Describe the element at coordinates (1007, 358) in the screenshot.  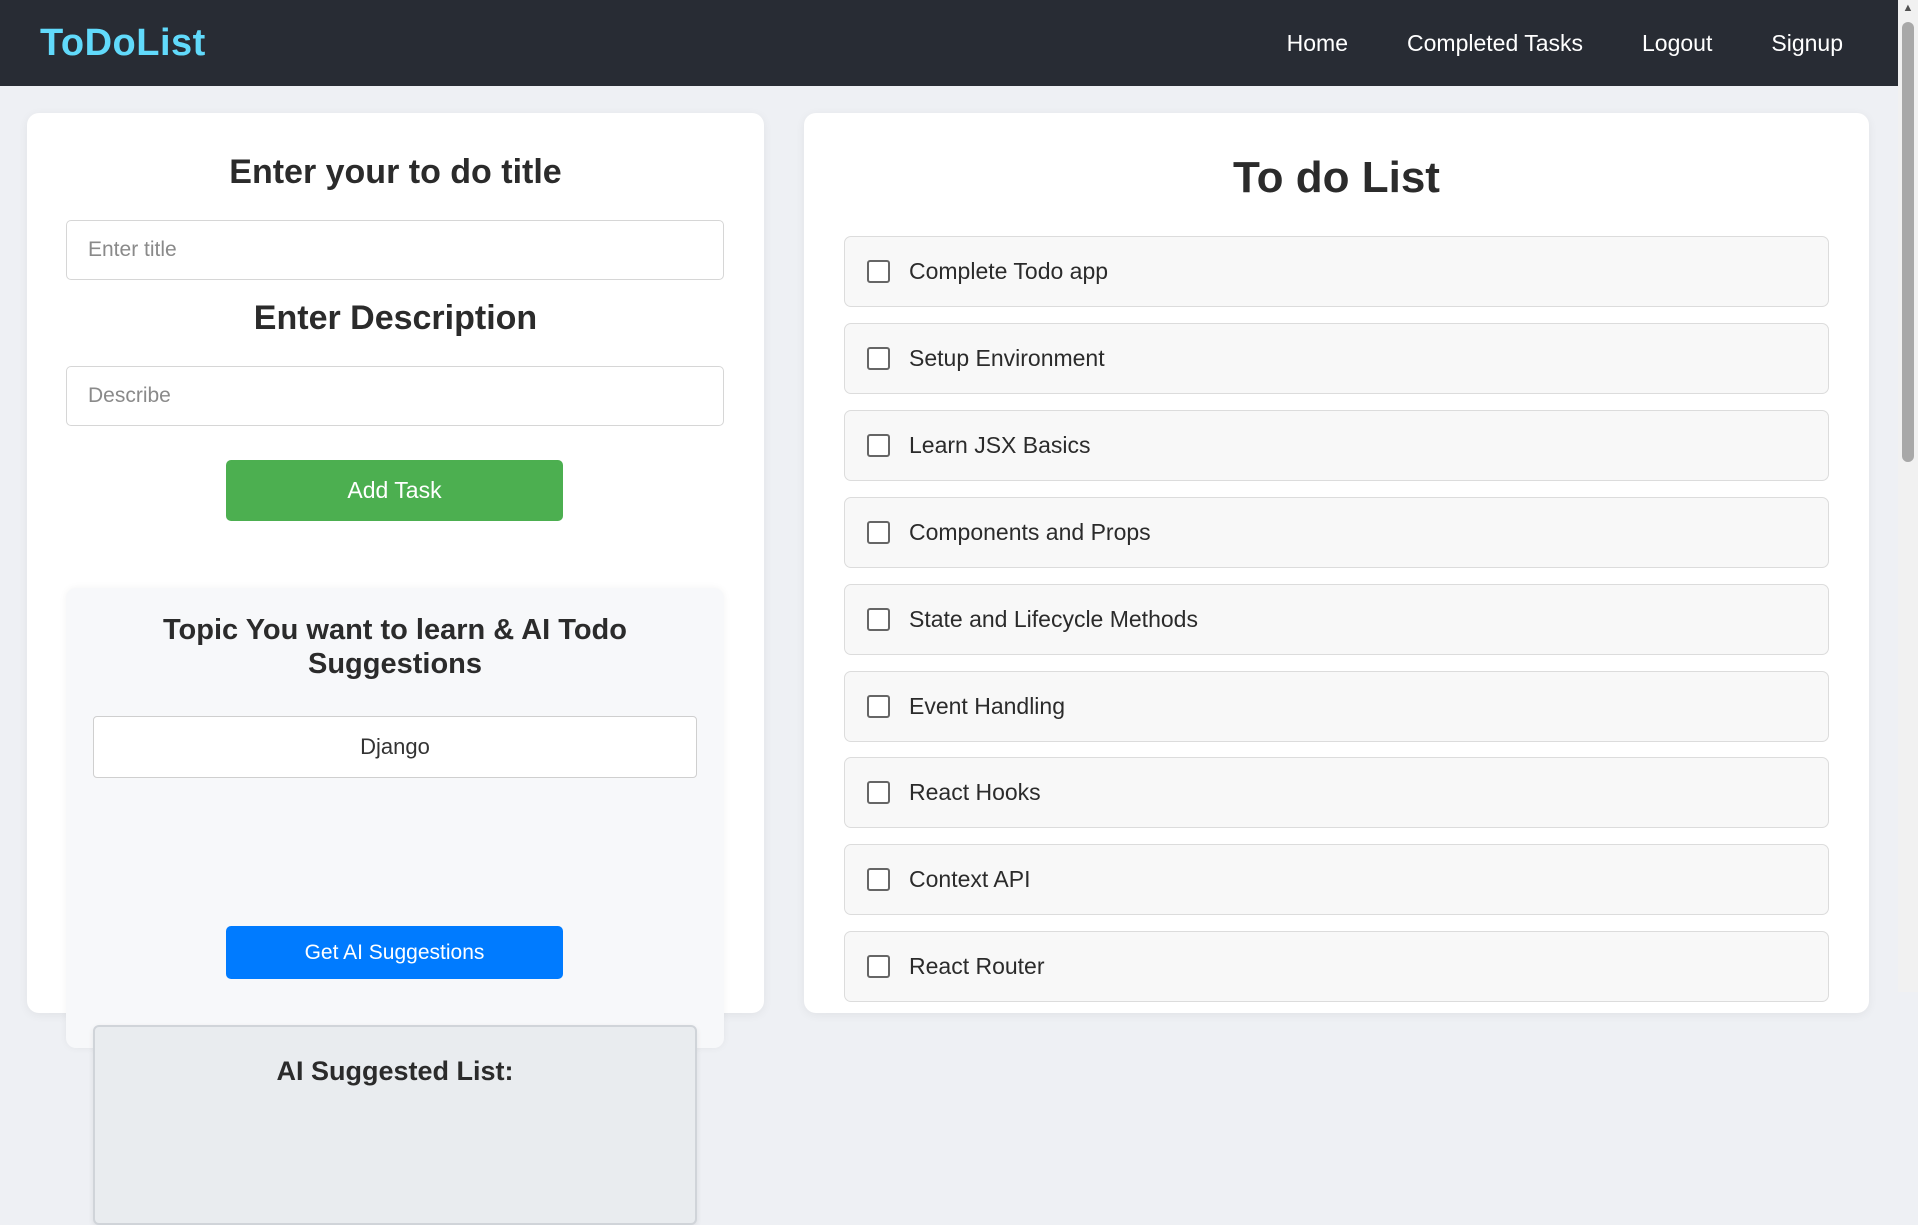
I see `todo-label: Setup Environment` at that location.